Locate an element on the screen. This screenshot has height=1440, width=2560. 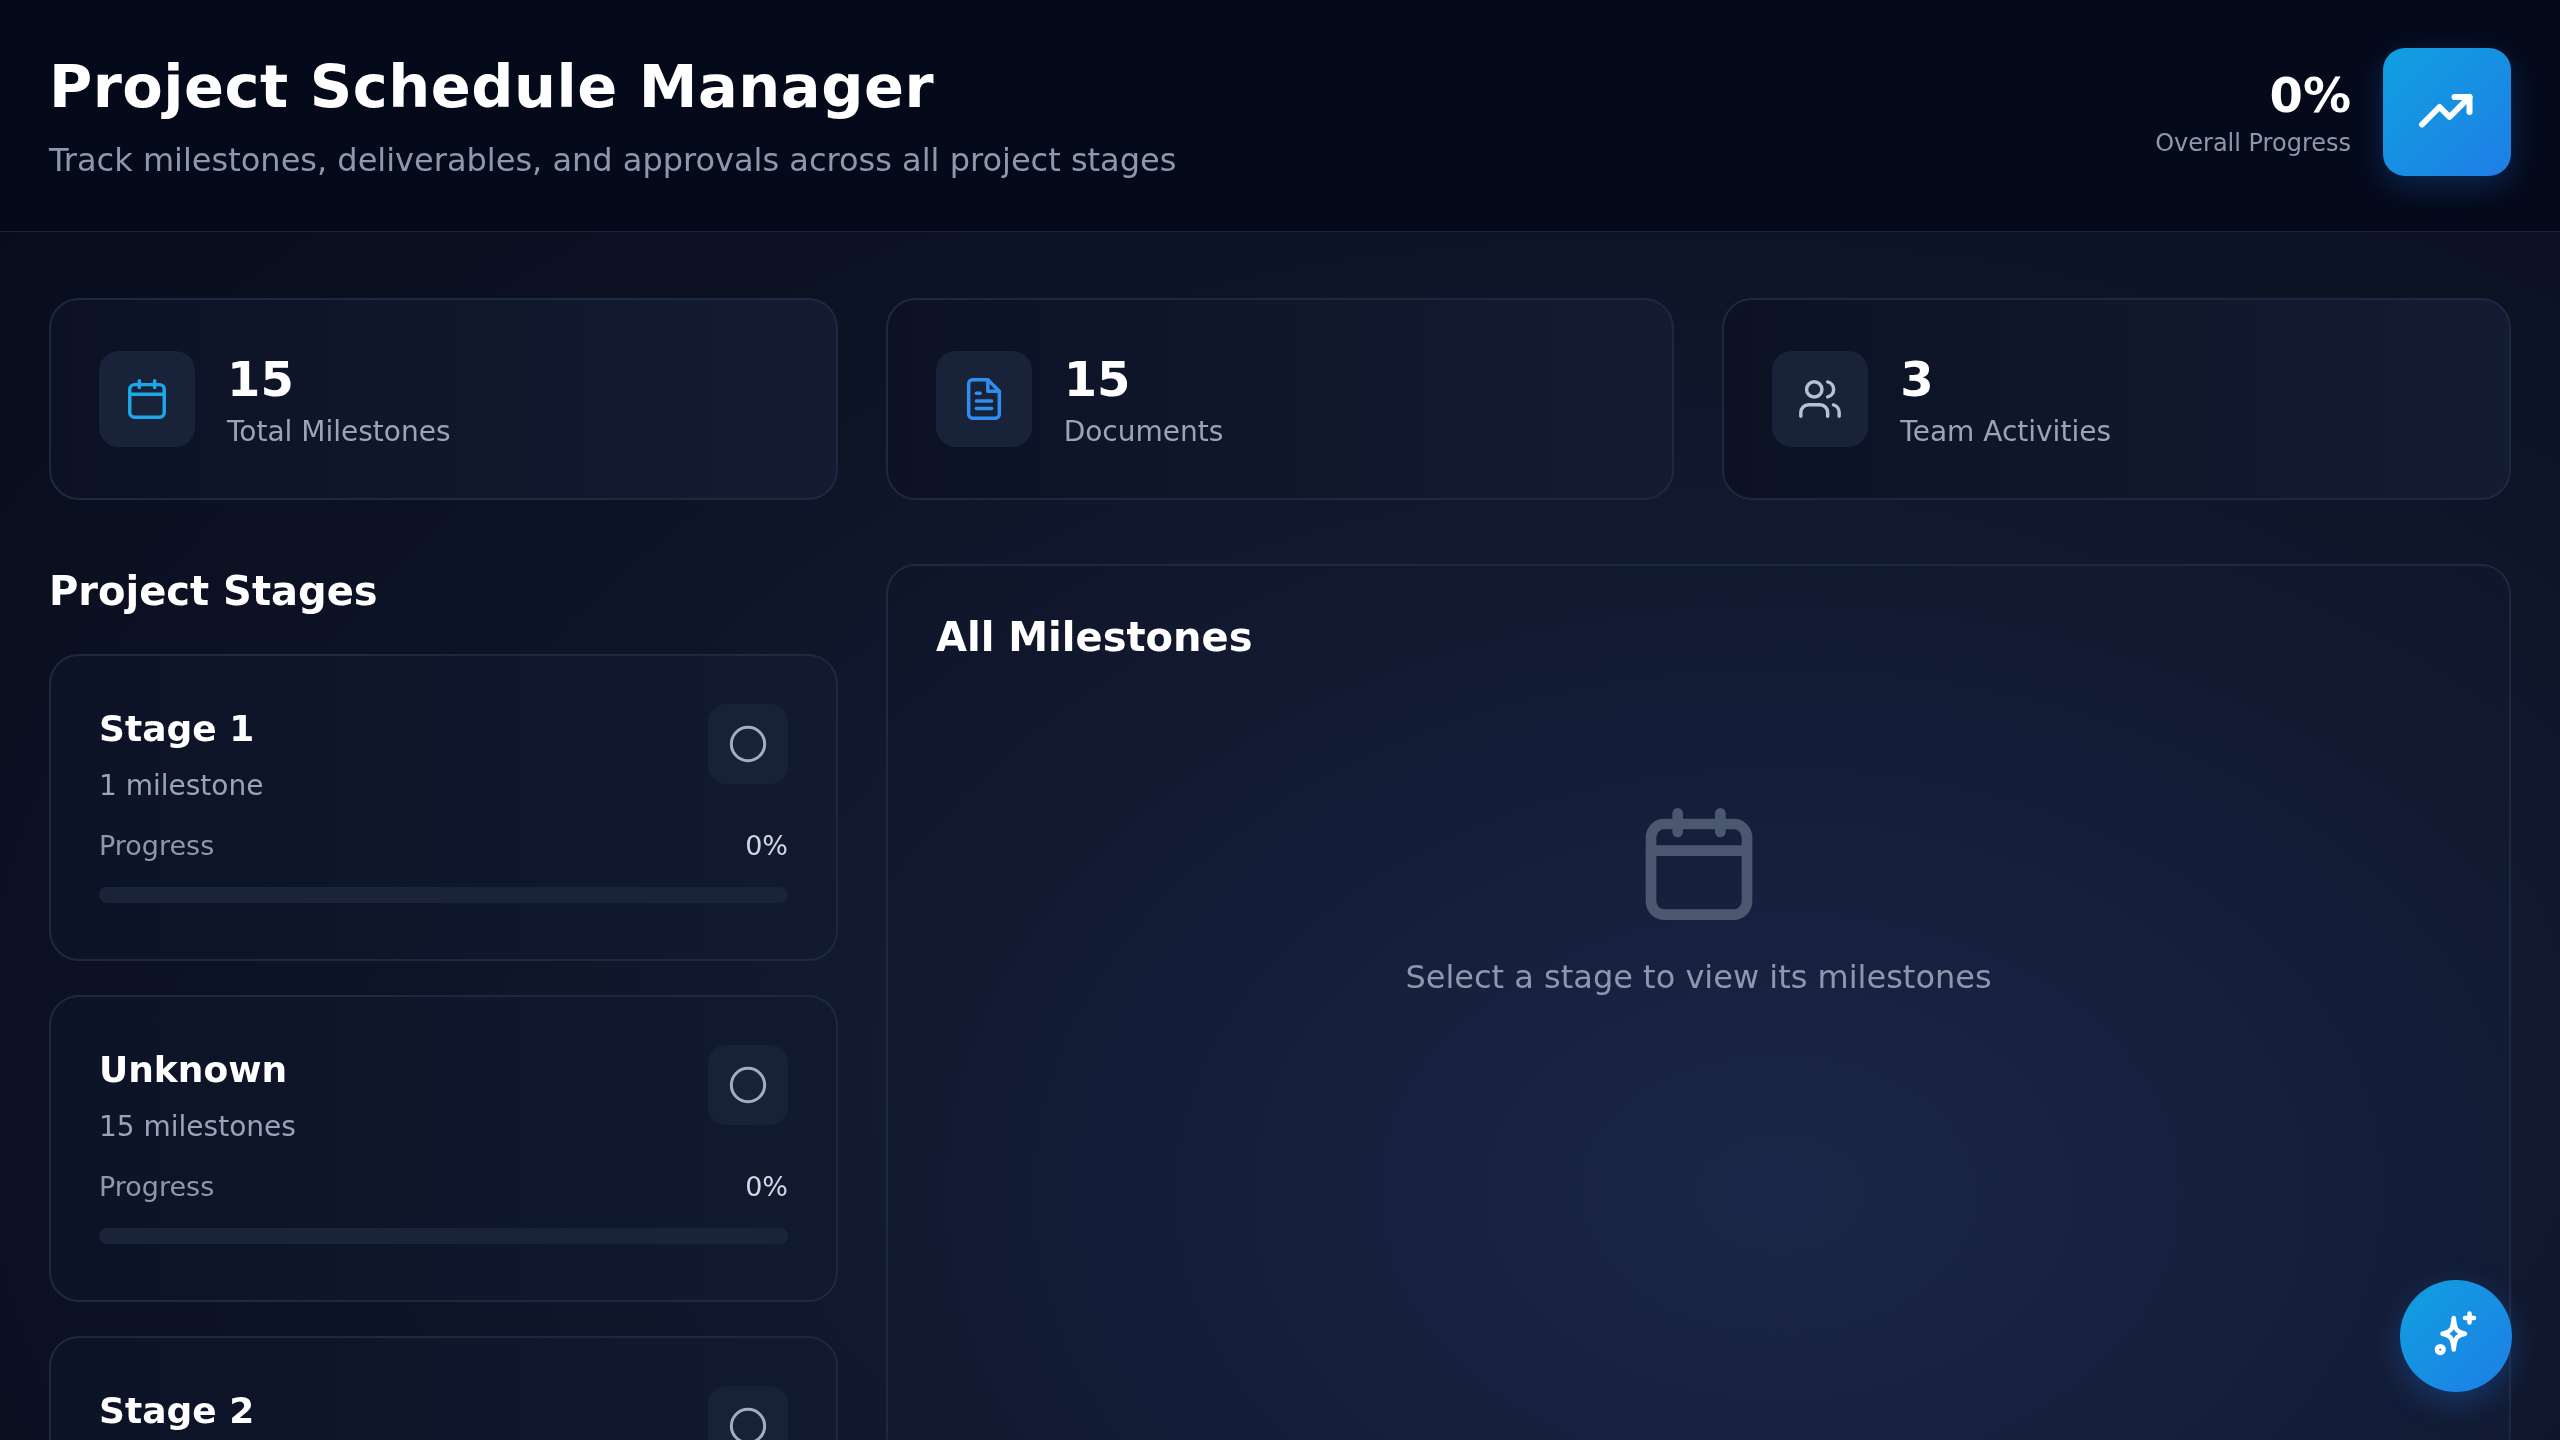
empty-state-message: Select a stage to view its milestones is located at coordinates (1698, 977).